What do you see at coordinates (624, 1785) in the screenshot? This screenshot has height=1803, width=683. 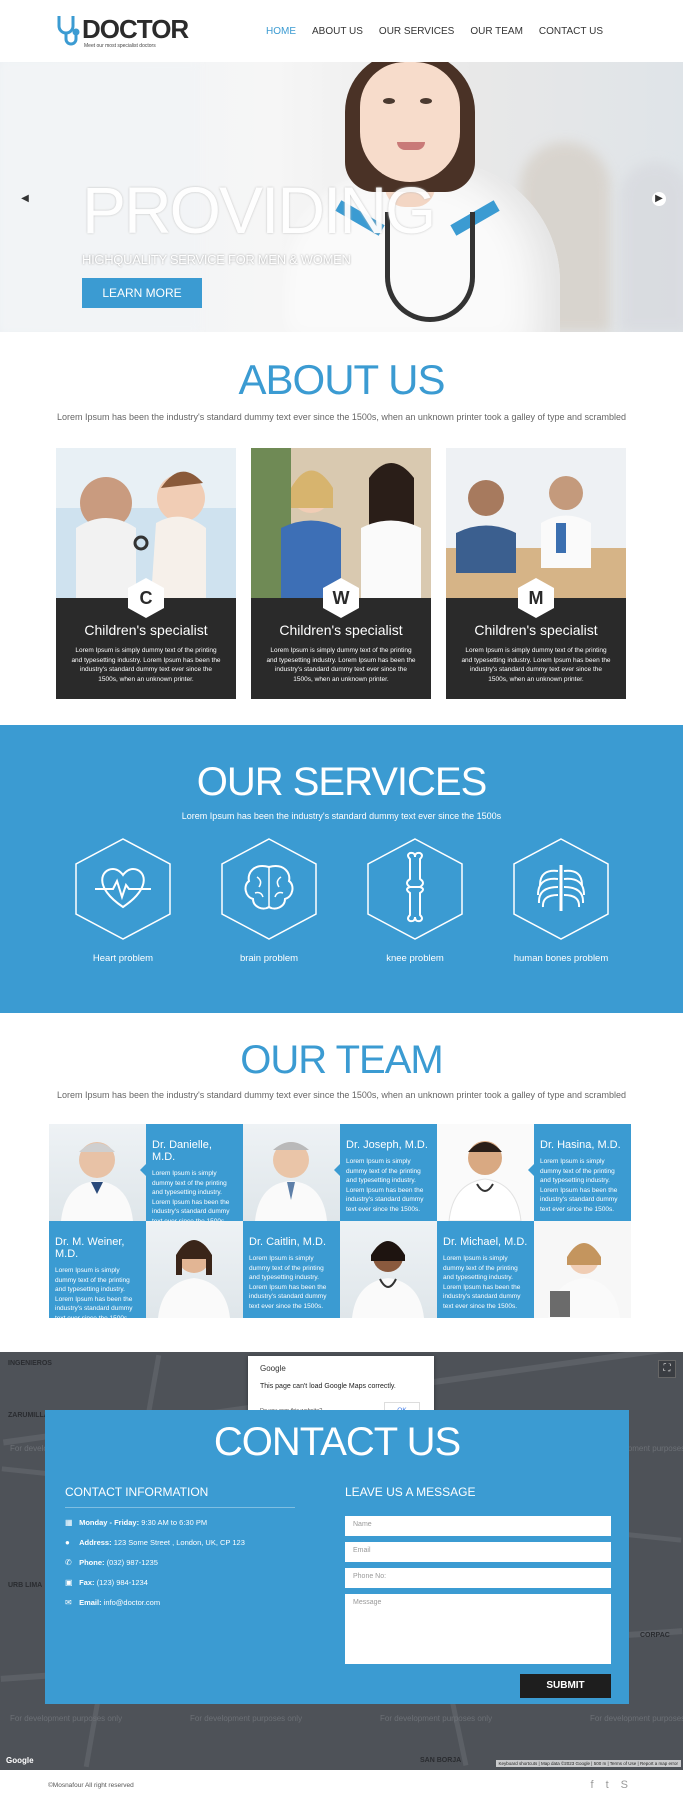 I see `skype-icon: S` at bounding box center [624, 1785].